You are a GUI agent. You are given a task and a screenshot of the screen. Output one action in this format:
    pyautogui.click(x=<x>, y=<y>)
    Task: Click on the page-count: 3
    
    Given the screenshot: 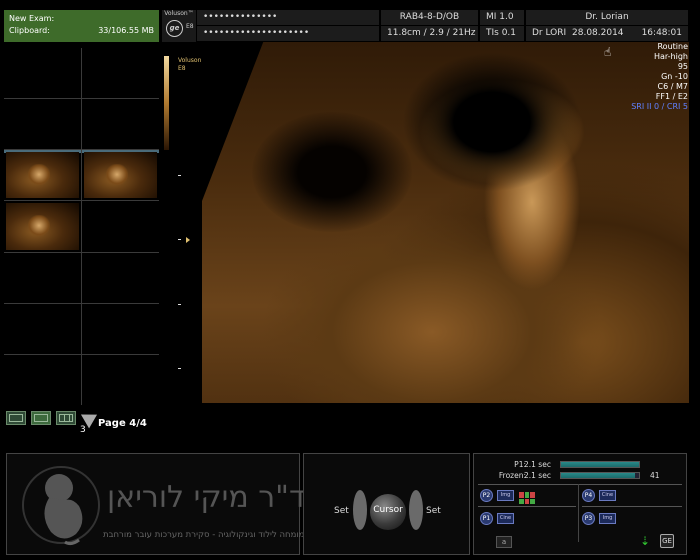 What is the action you would take?
    pyautogui.click(x=83, y=430)
    